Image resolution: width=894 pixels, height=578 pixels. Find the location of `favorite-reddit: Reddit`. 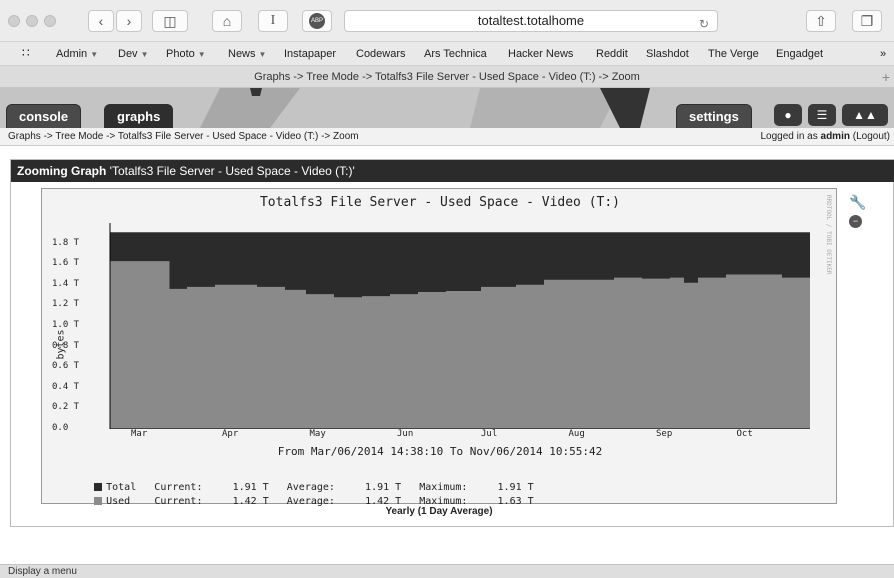

favorite-reddit: Reddit is located at coordinates (612, 54).